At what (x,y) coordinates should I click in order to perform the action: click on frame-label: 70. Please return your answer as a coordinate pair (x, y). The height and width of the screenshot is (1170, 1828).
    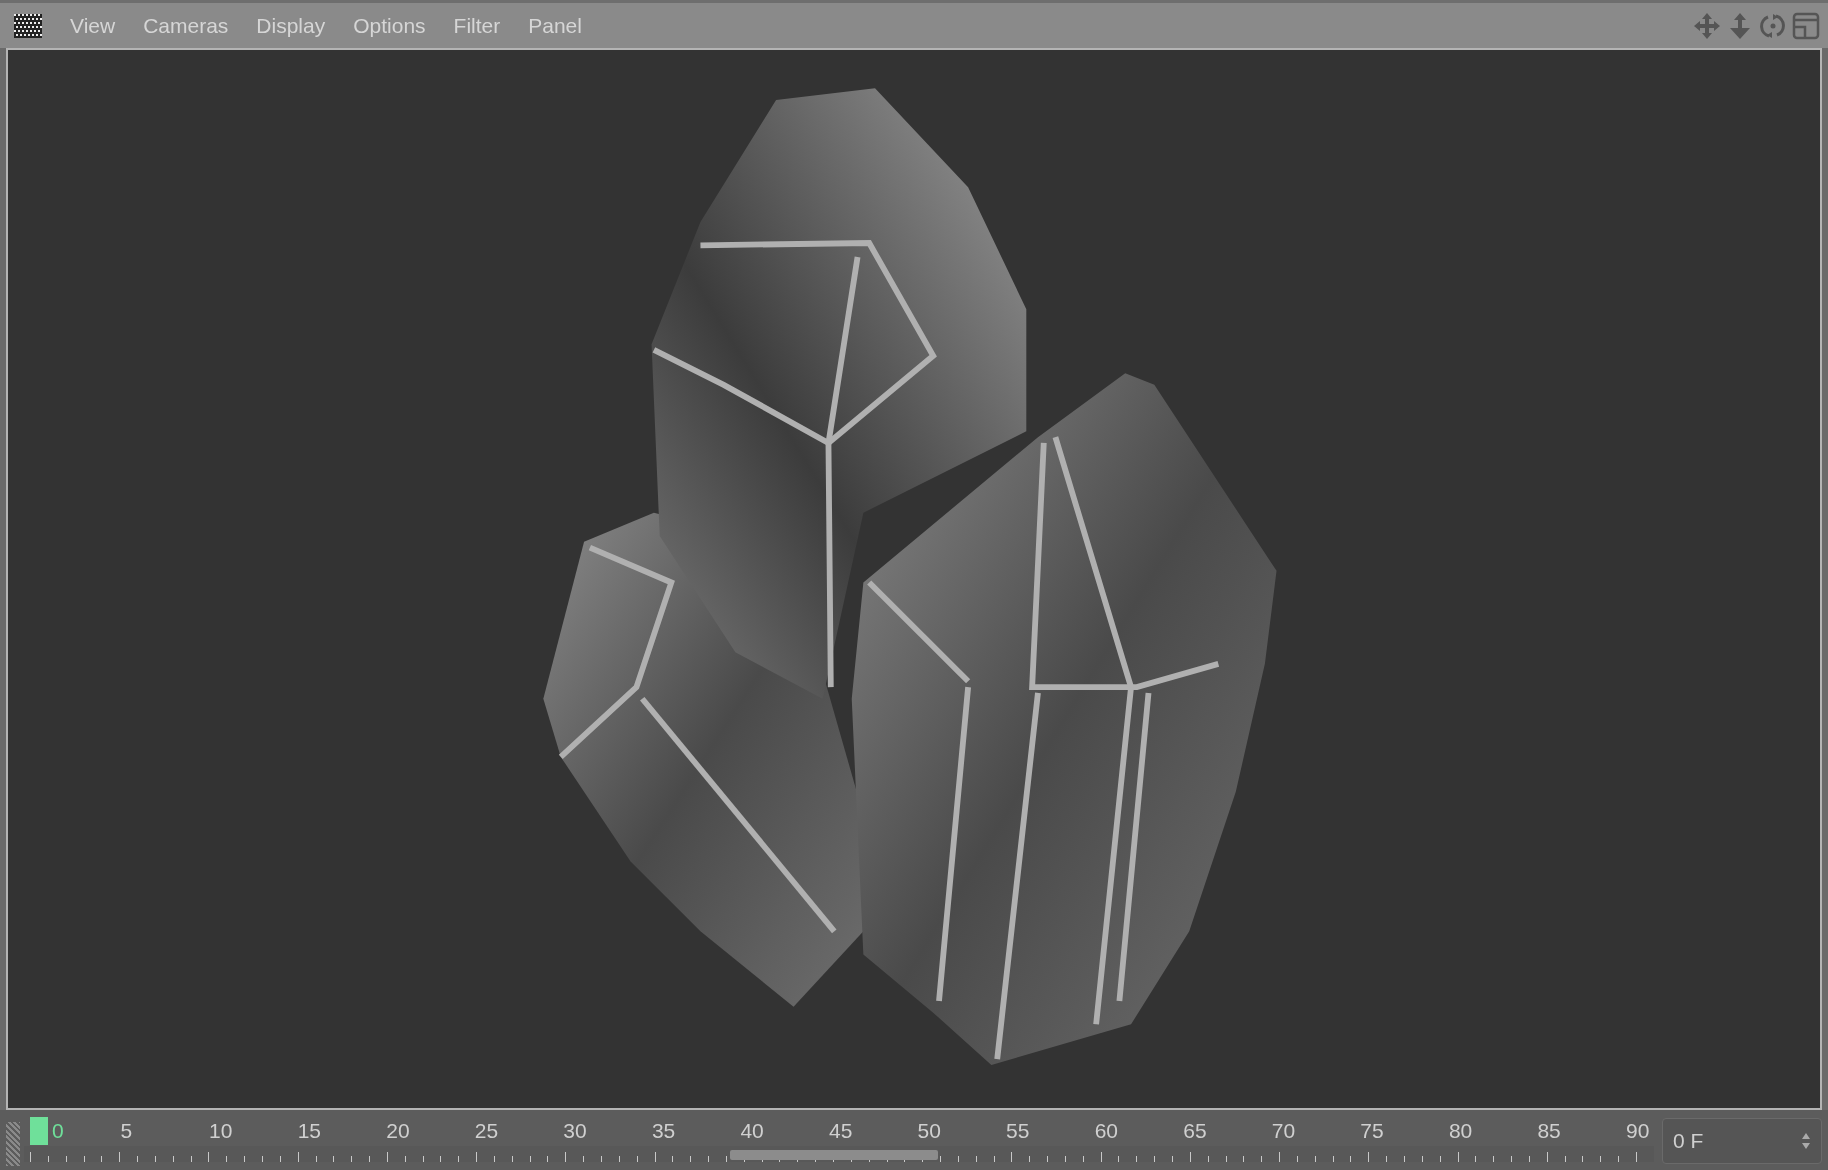
    Looking at the image, I should click on (1283, 1131).